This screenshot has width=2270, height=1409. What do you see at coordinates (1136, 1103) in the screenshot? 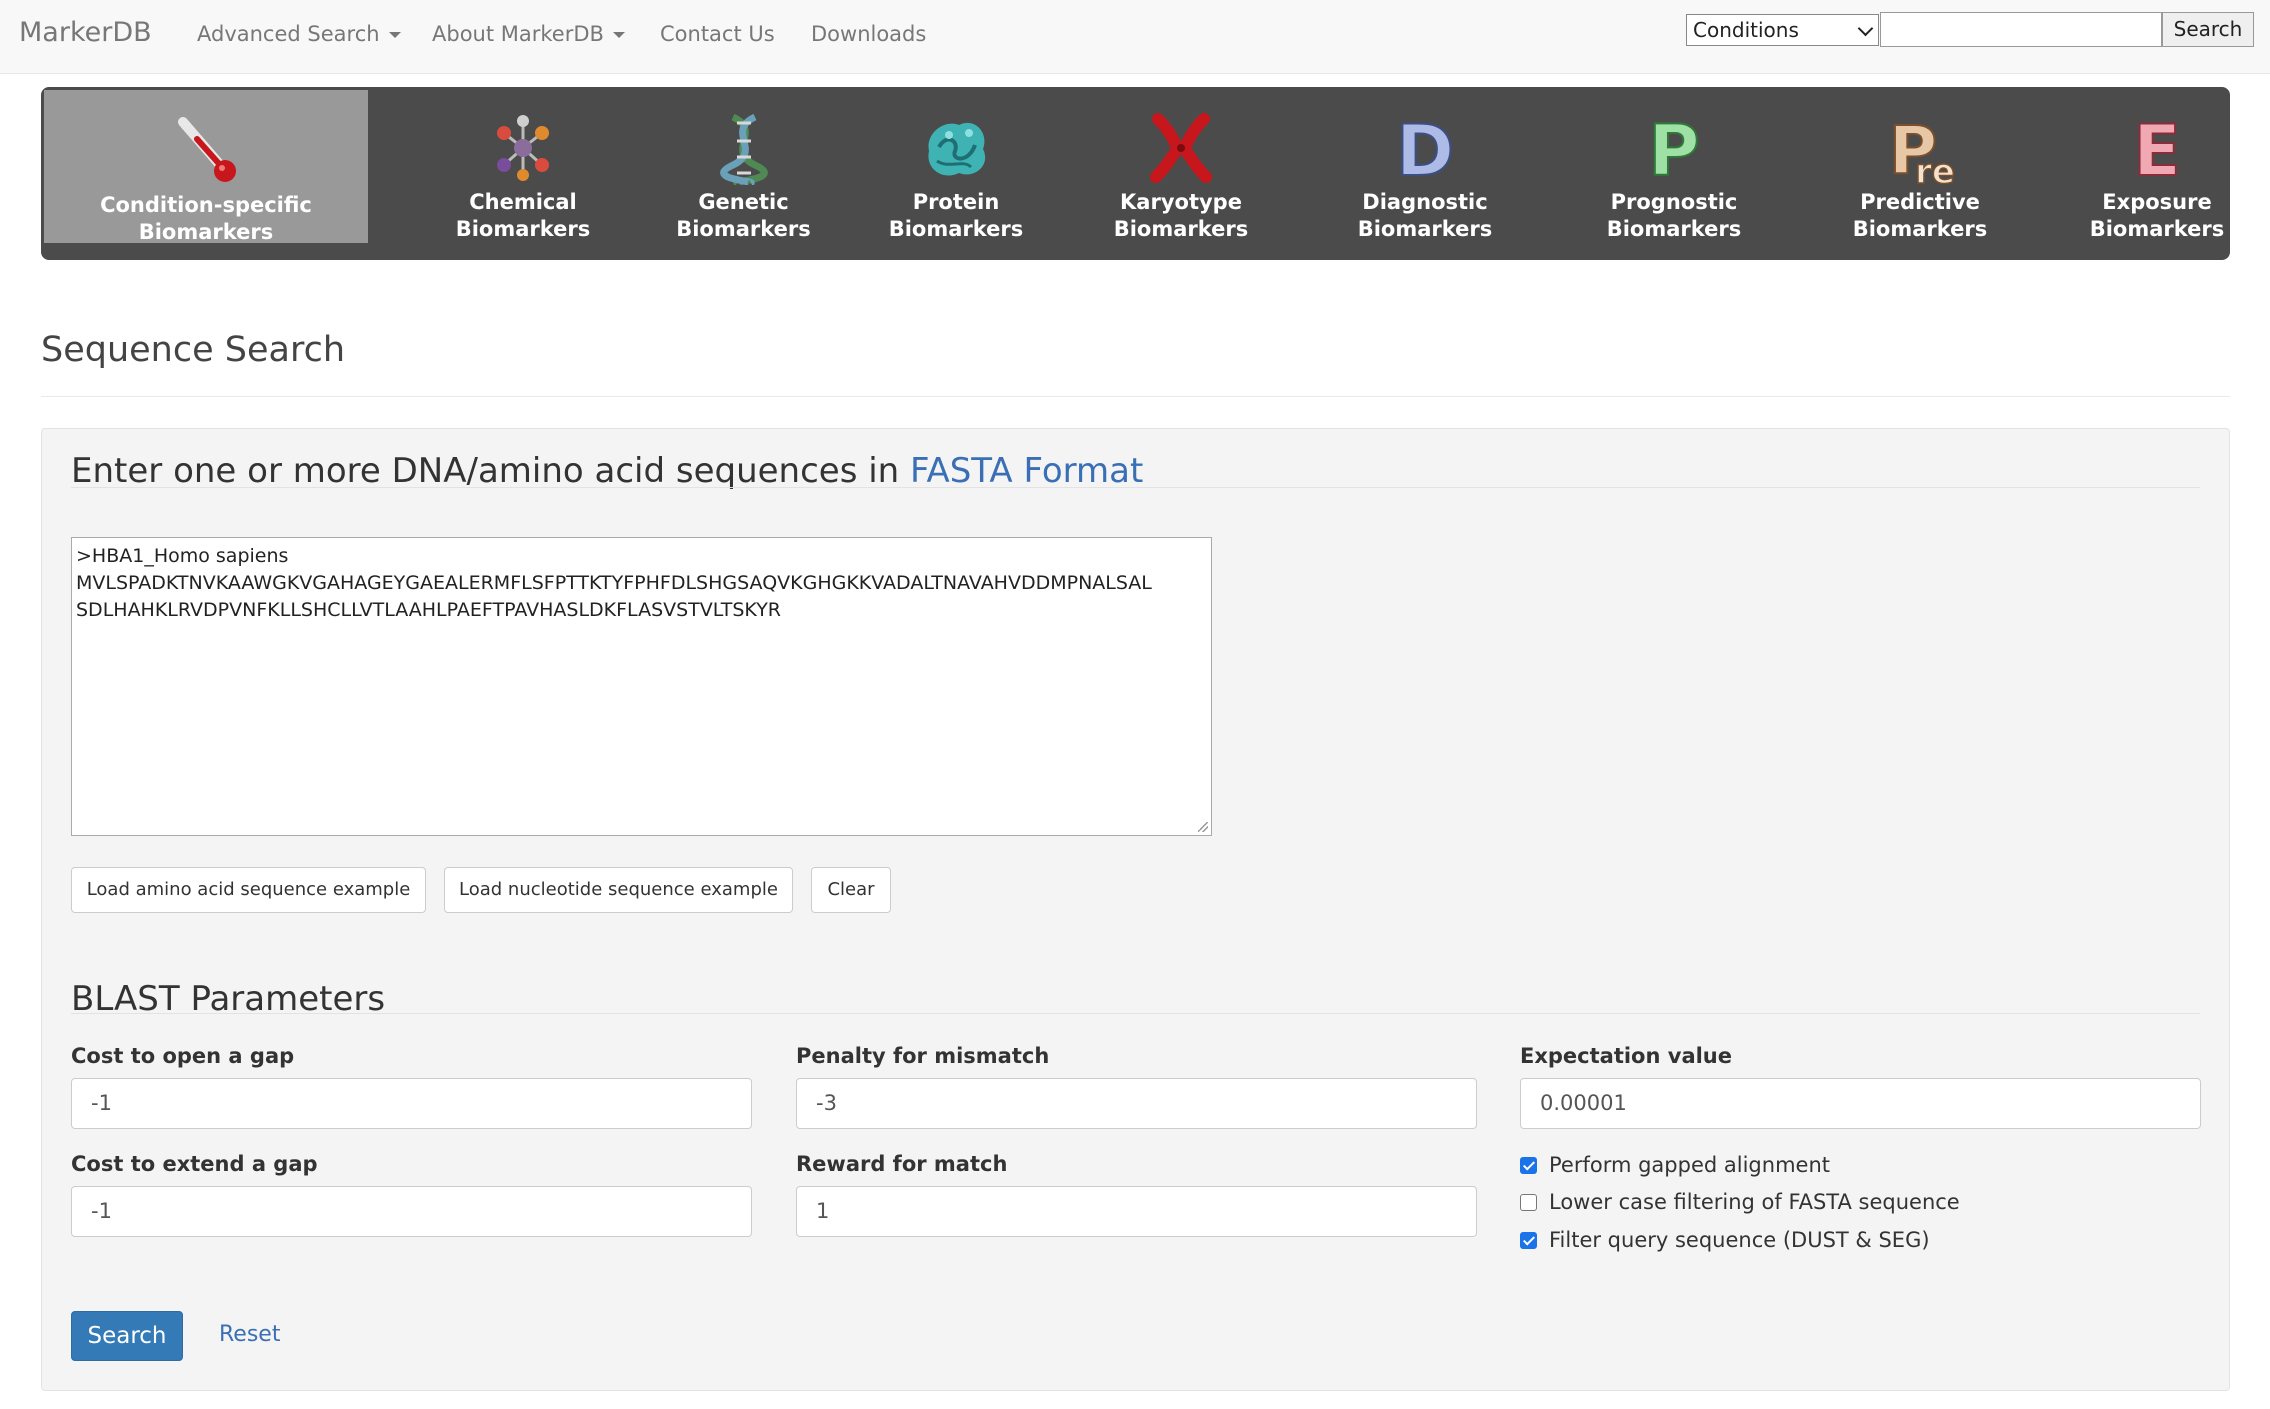
I see `mismatch-penalty-input: -3` at bounding box center [1136, 1103].